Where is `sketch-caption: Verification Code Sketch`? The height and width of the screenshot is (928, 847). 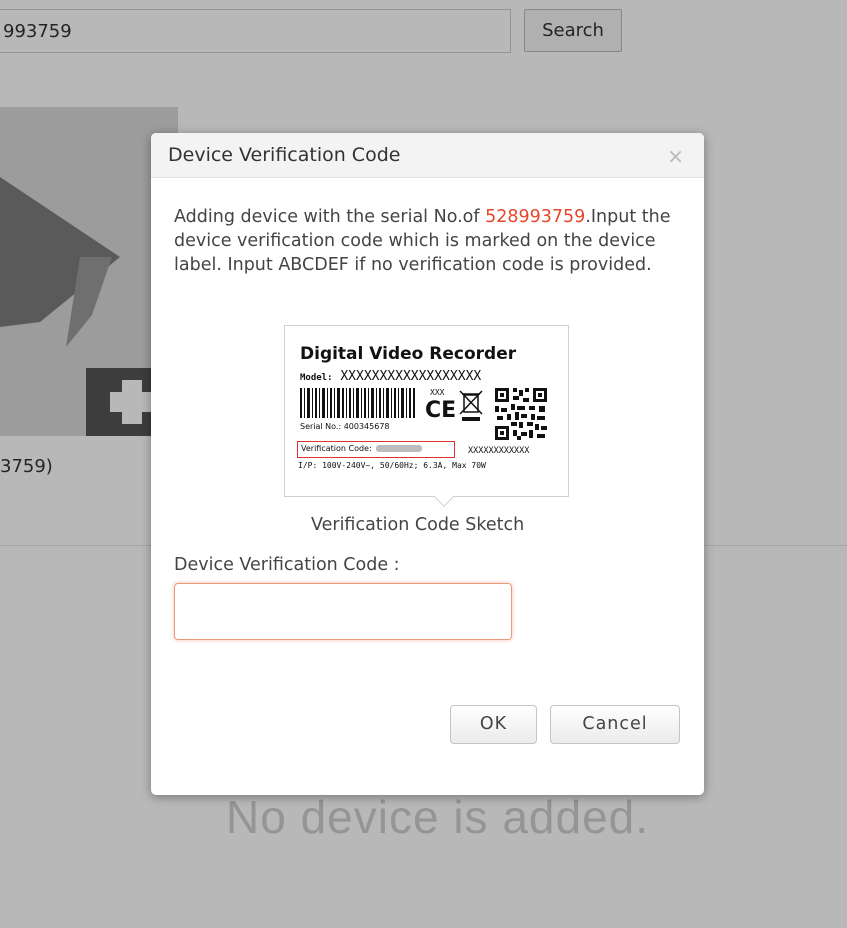
sketch-caption: Verification Code Sketch is located at coordinates (418, 525).